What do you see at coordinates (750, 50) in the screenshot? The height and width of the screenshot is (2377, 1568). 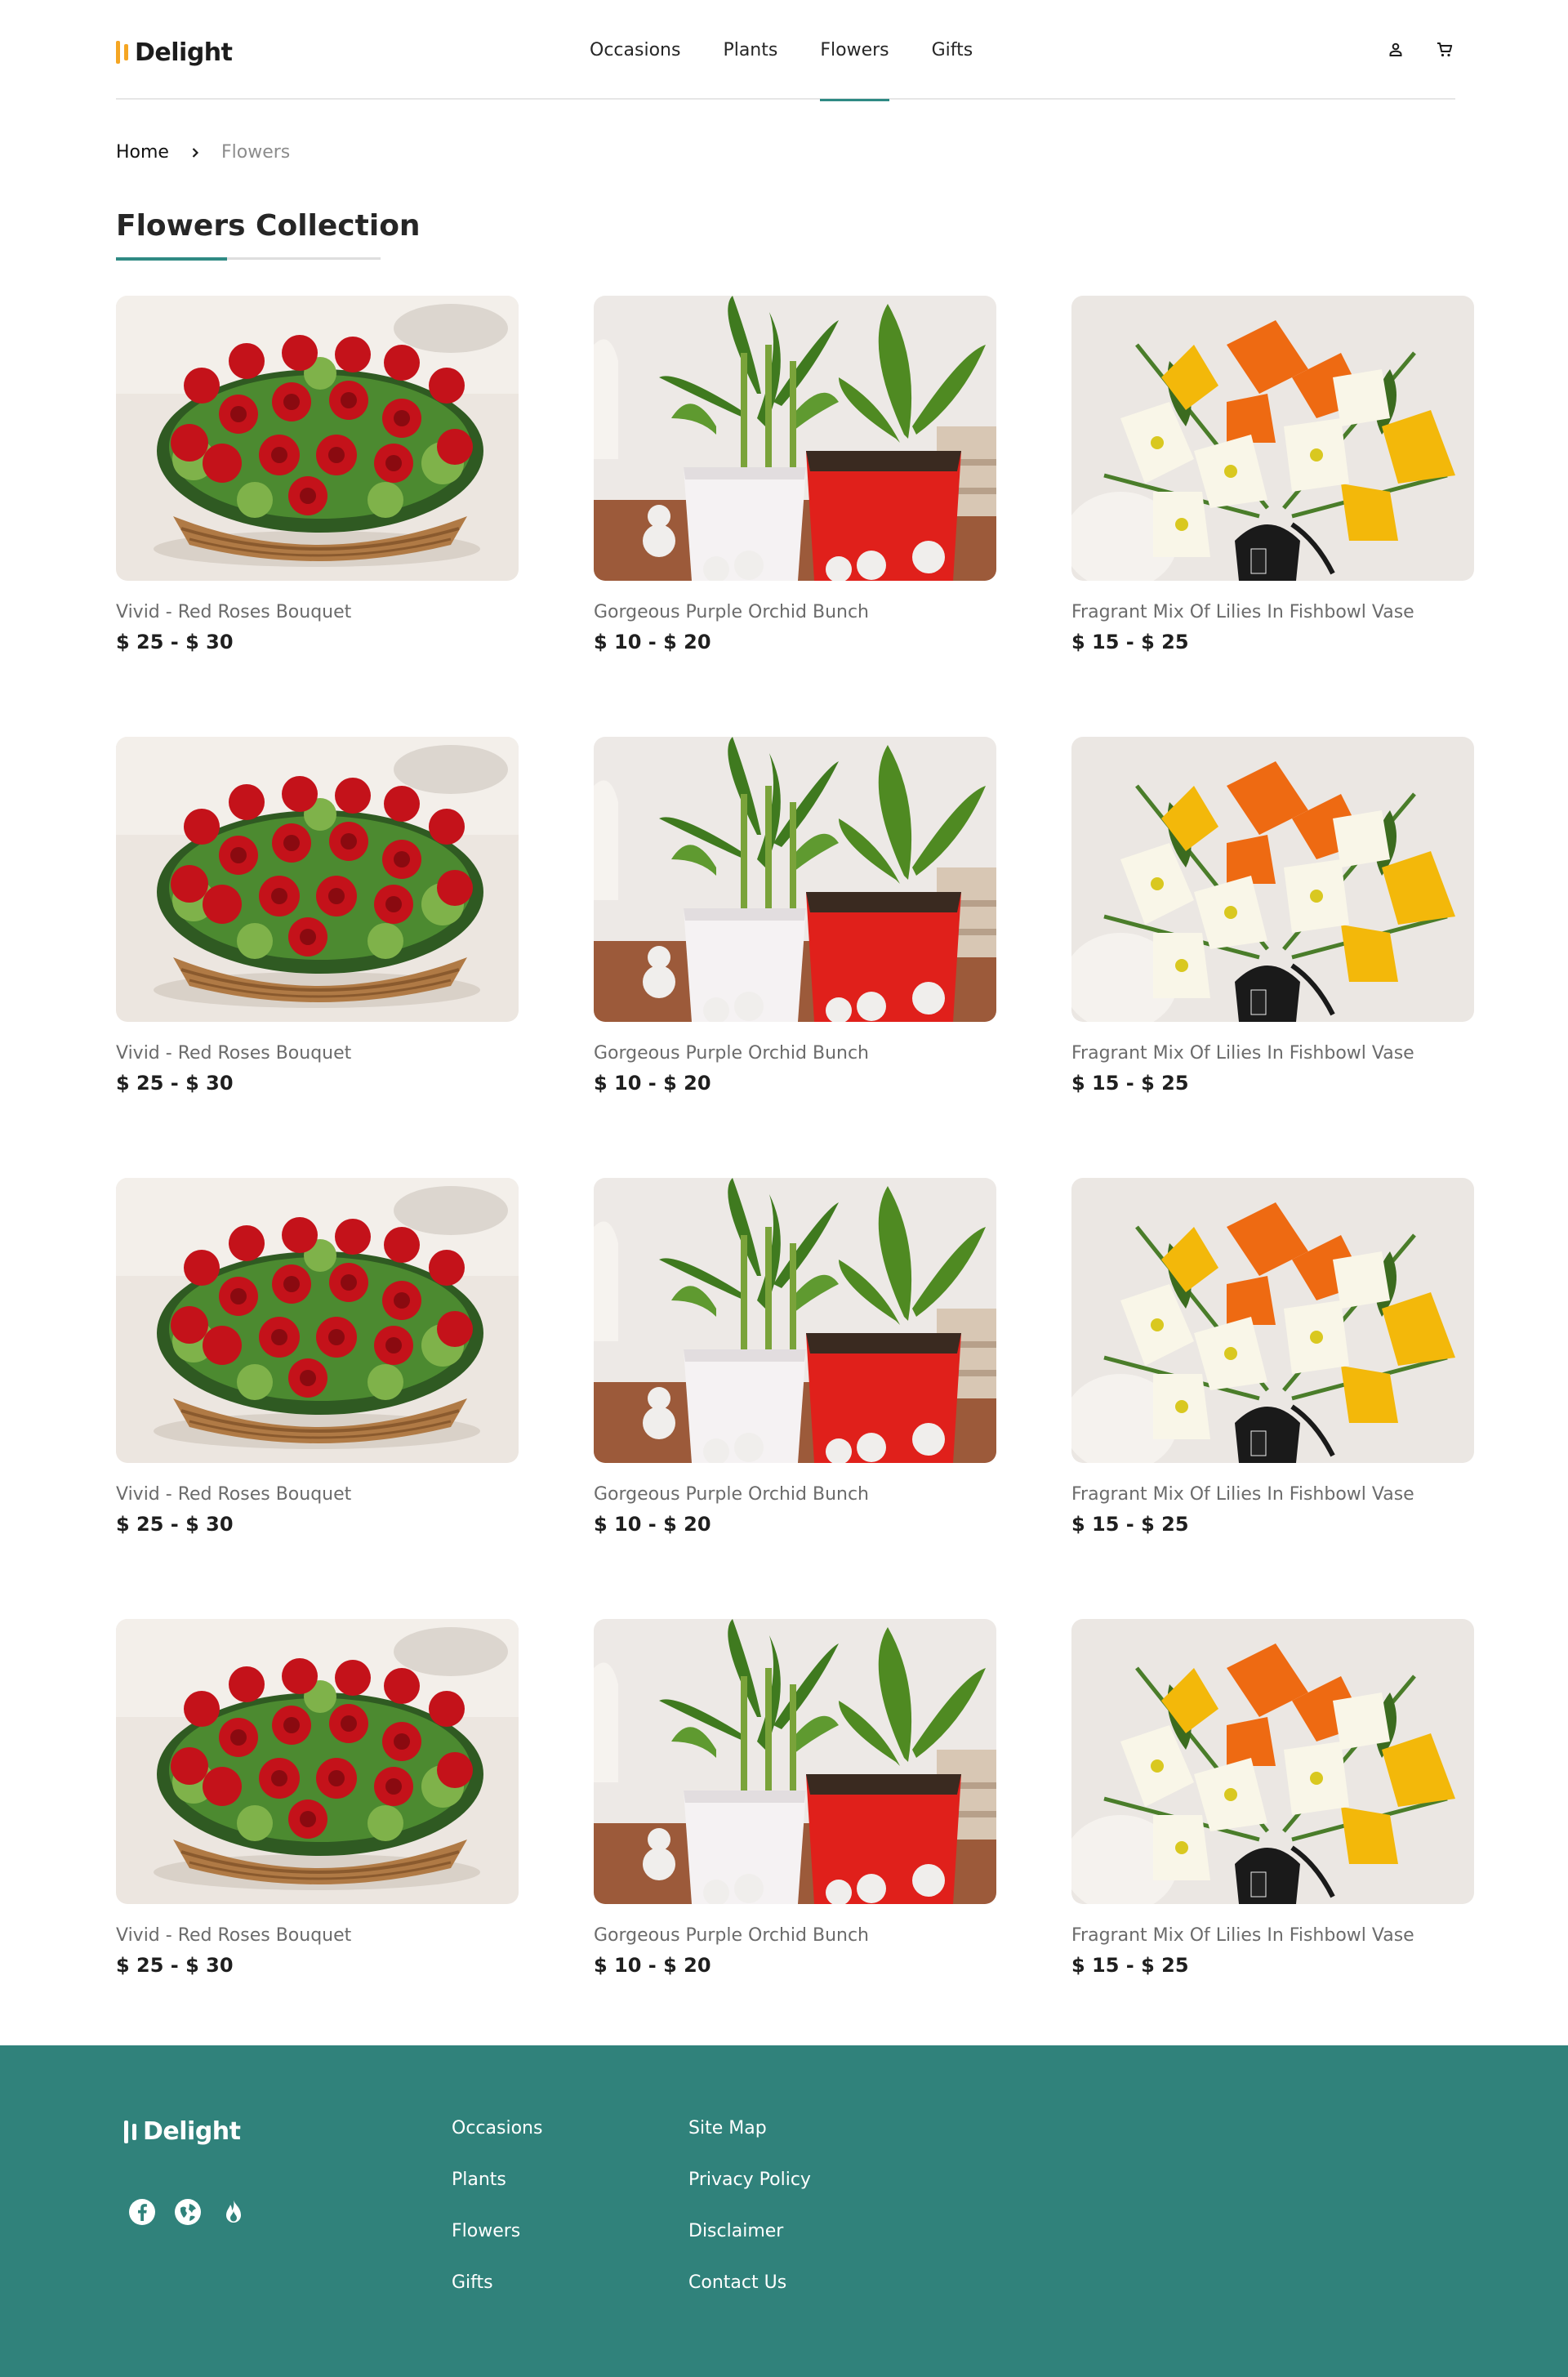 I see `nav-plants: Plants` at bounding box center [750, 50].